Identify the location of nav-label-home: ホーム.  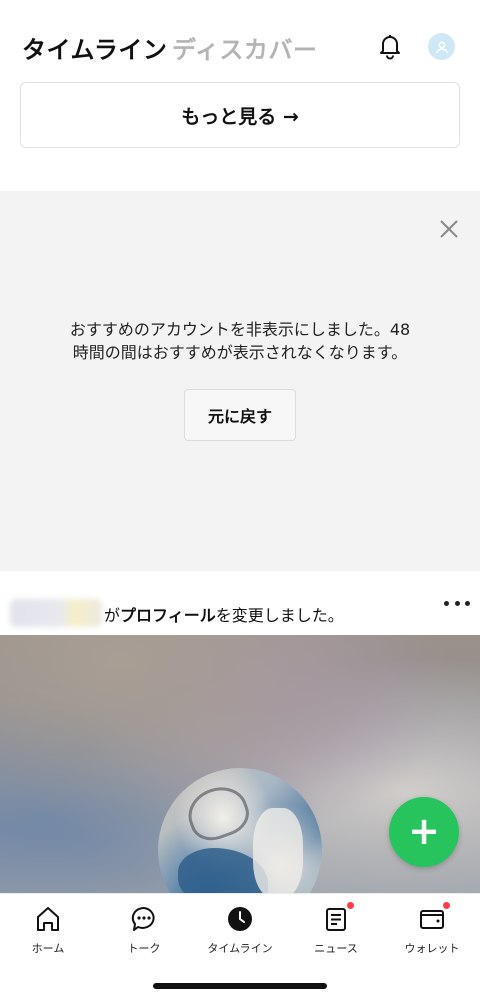
(48, 948).